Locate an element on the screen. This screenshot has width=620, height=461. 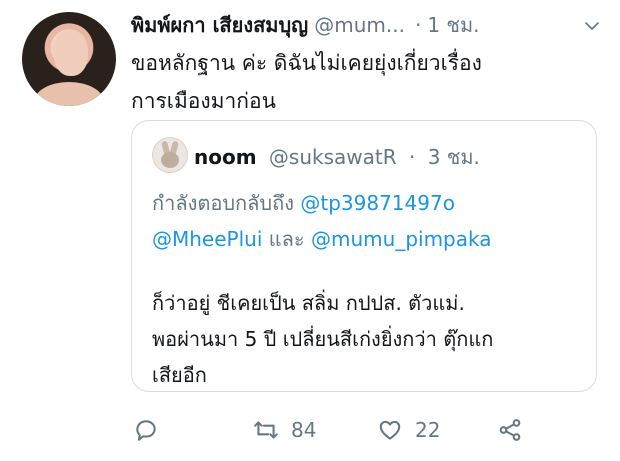
tweet-header: พิมพ์ผกา เสียงสมบุญ @mum... · 1 ชม. is located at coordinates (366, 25).